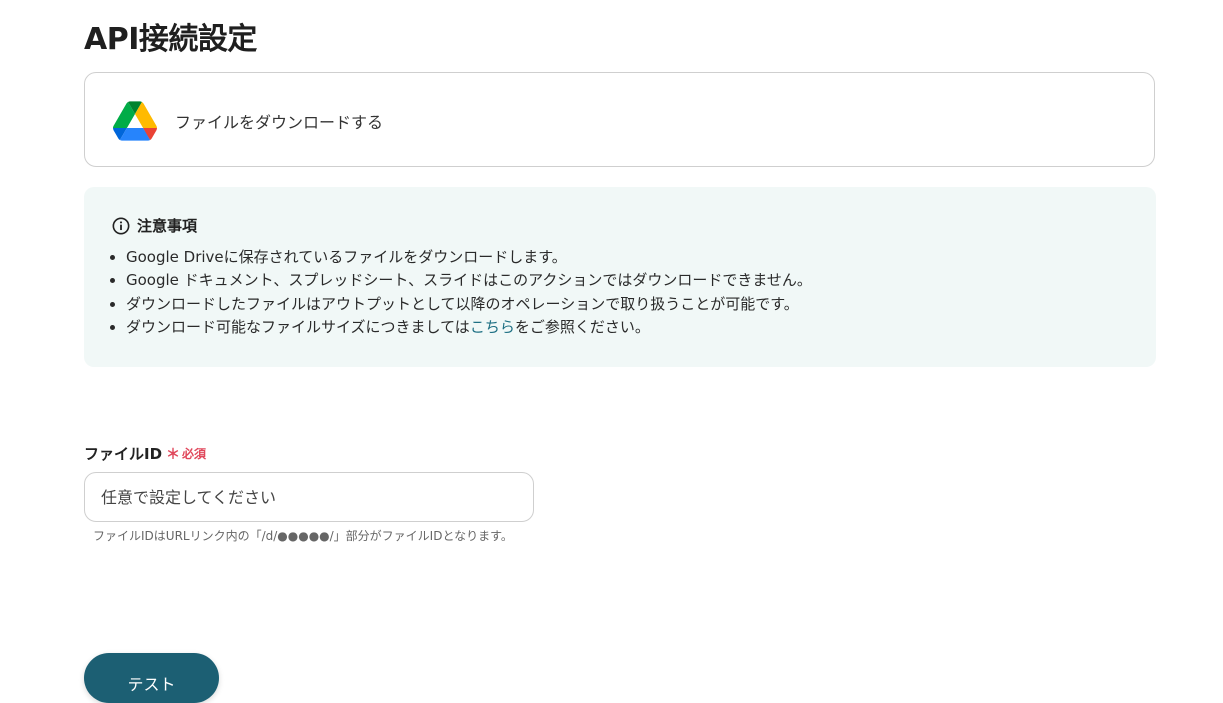 The width and height of the screenshot is (1223, 703). I want to click on notice-heading-text: 注意事項, so click(167, 226).